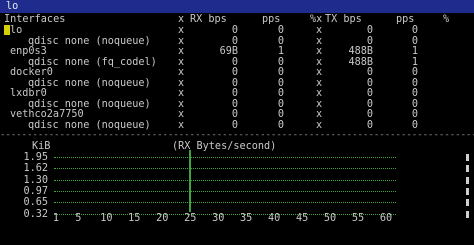  I want to click on interface-name: lo, so click(16, 30).